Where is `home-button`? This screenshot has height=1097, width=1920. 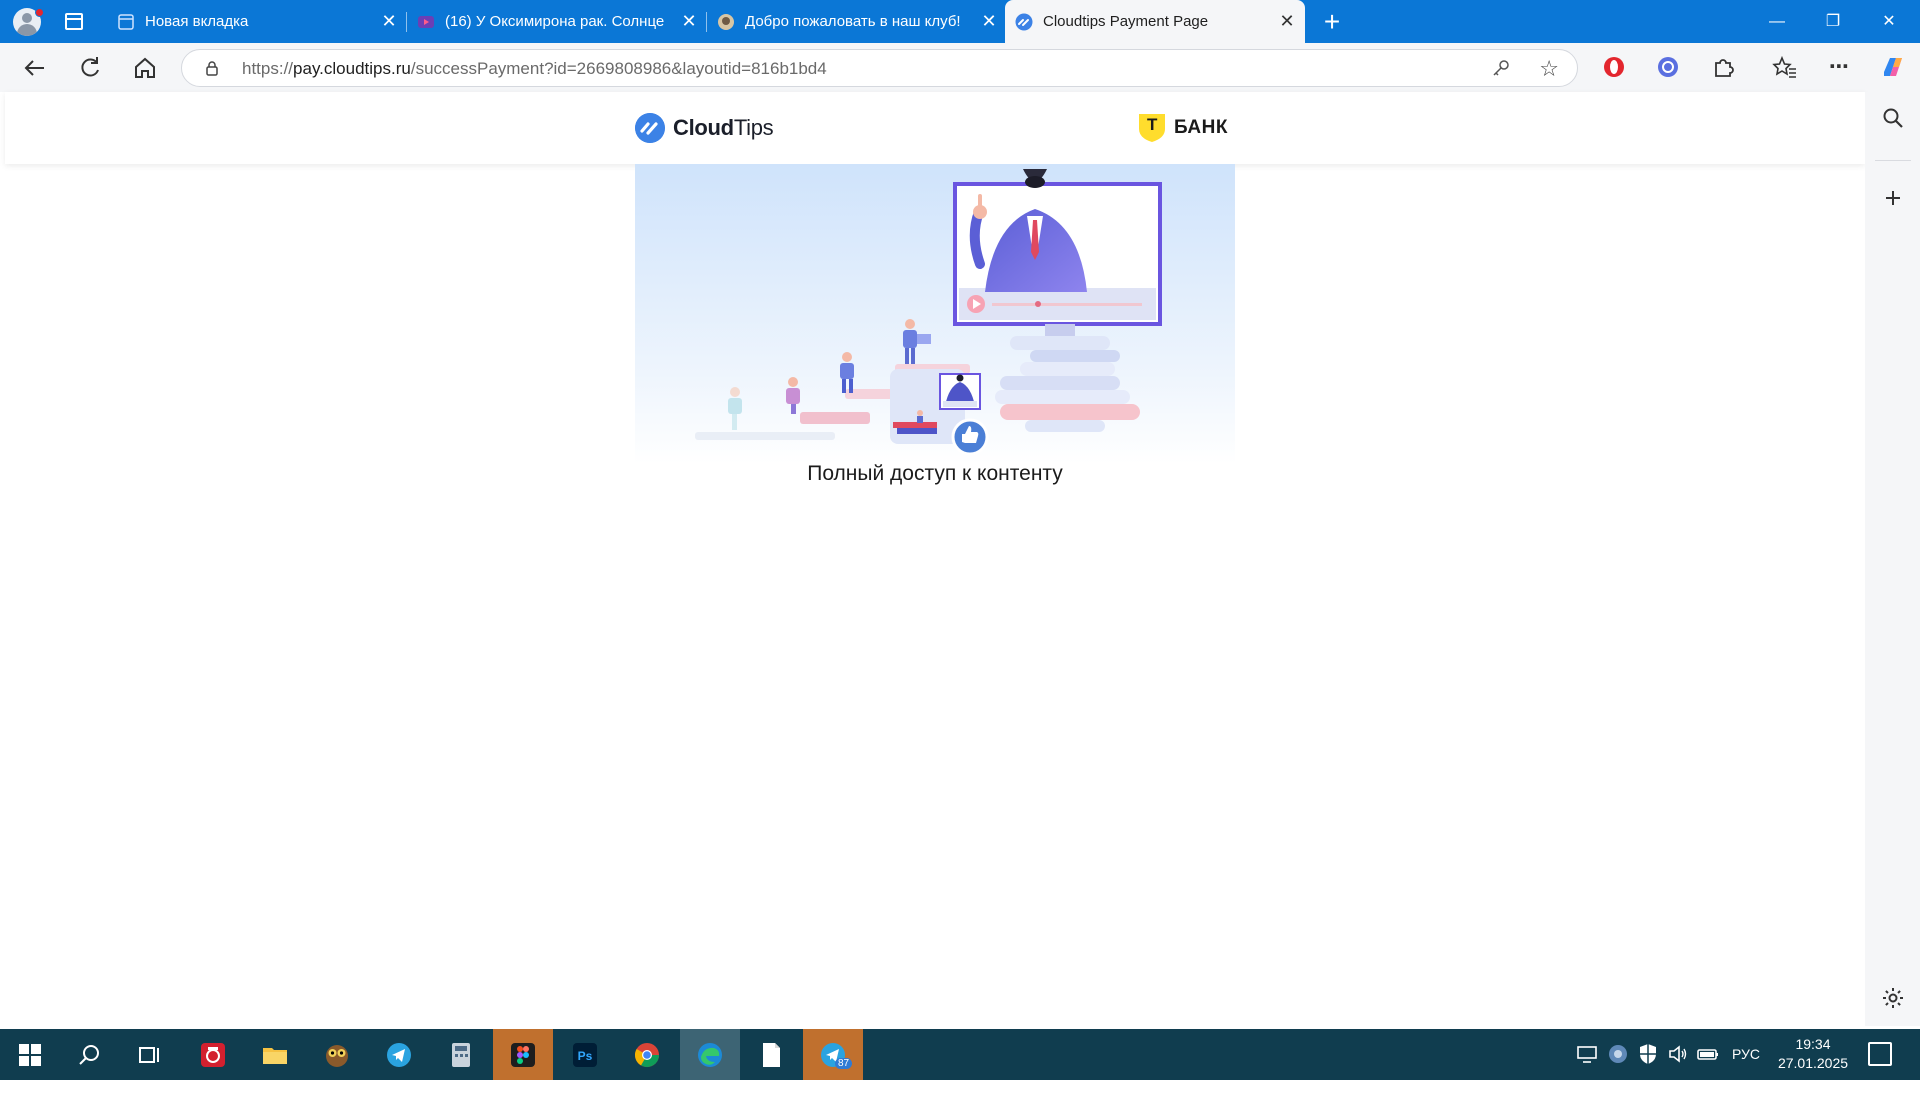
home-button is located at coordinates (145, 68).